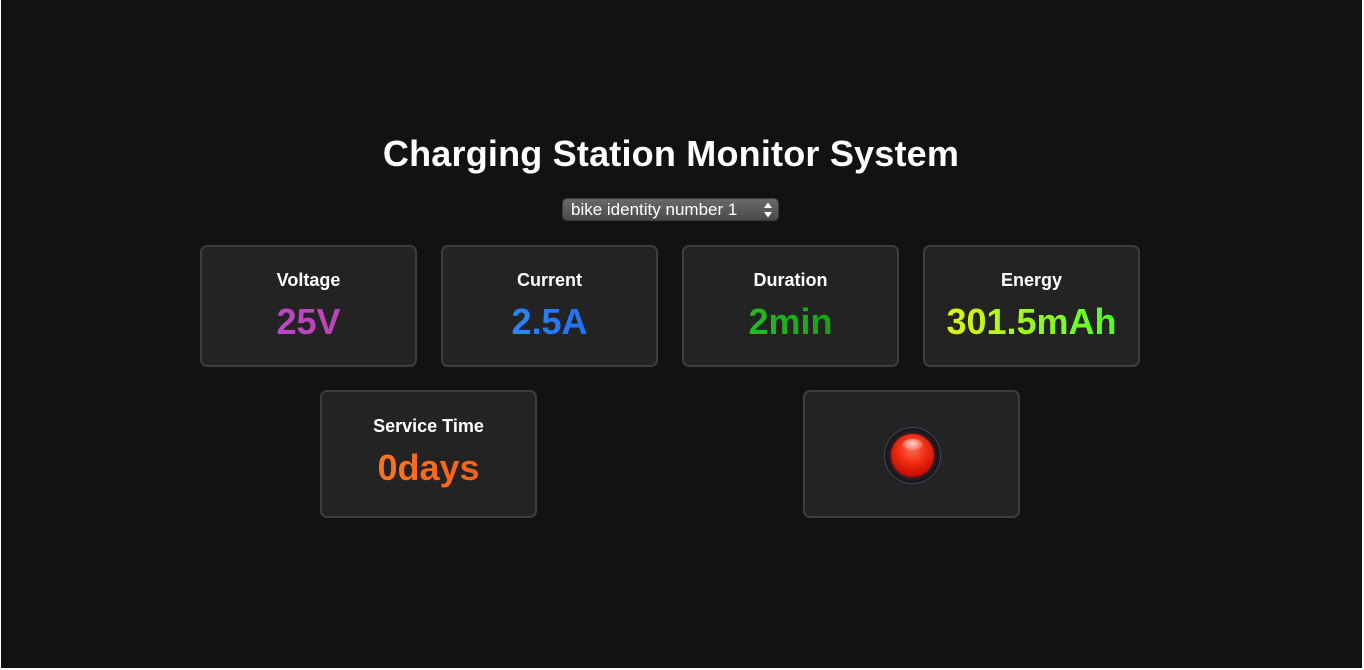 The image size is (1364, 670). I want to click on red-status-light-icon, so click(912, 455).